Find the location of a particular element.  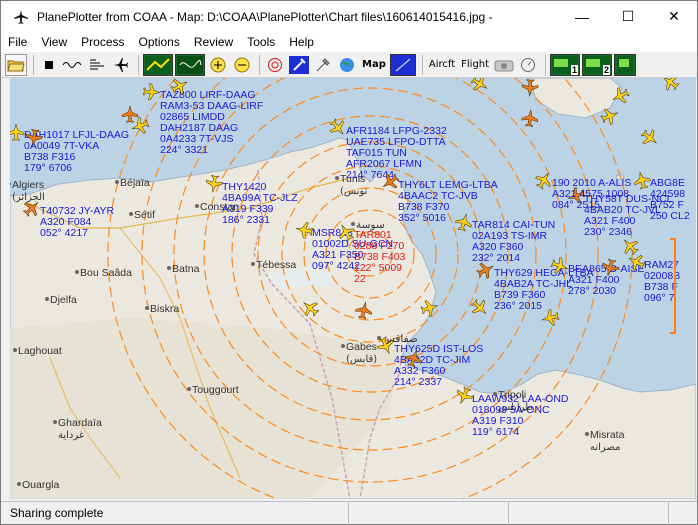

place-label: Touggourt is located at coordinates (215, 390).